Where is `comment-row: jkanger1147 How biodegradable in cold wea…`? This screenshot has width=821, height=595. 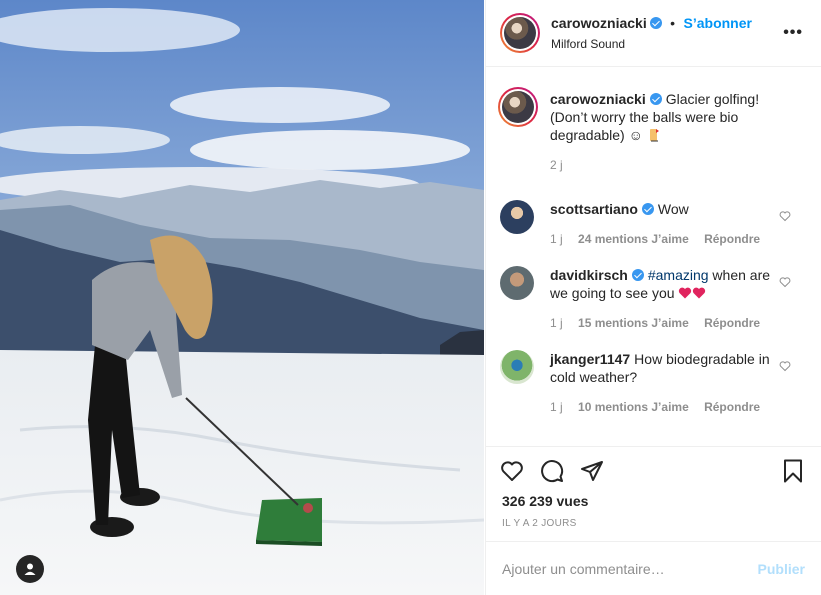
comment-row: jkanger1147 How biodegradable in cold wea… is located at coordinates (653, 372).